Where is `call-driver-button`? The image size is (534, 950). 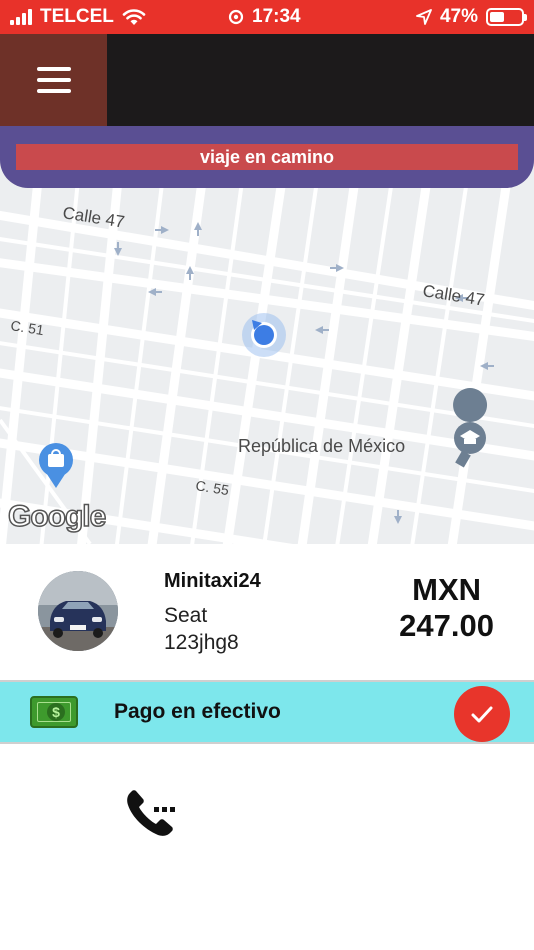 call-driver-button is located at coordinates (150, 815).